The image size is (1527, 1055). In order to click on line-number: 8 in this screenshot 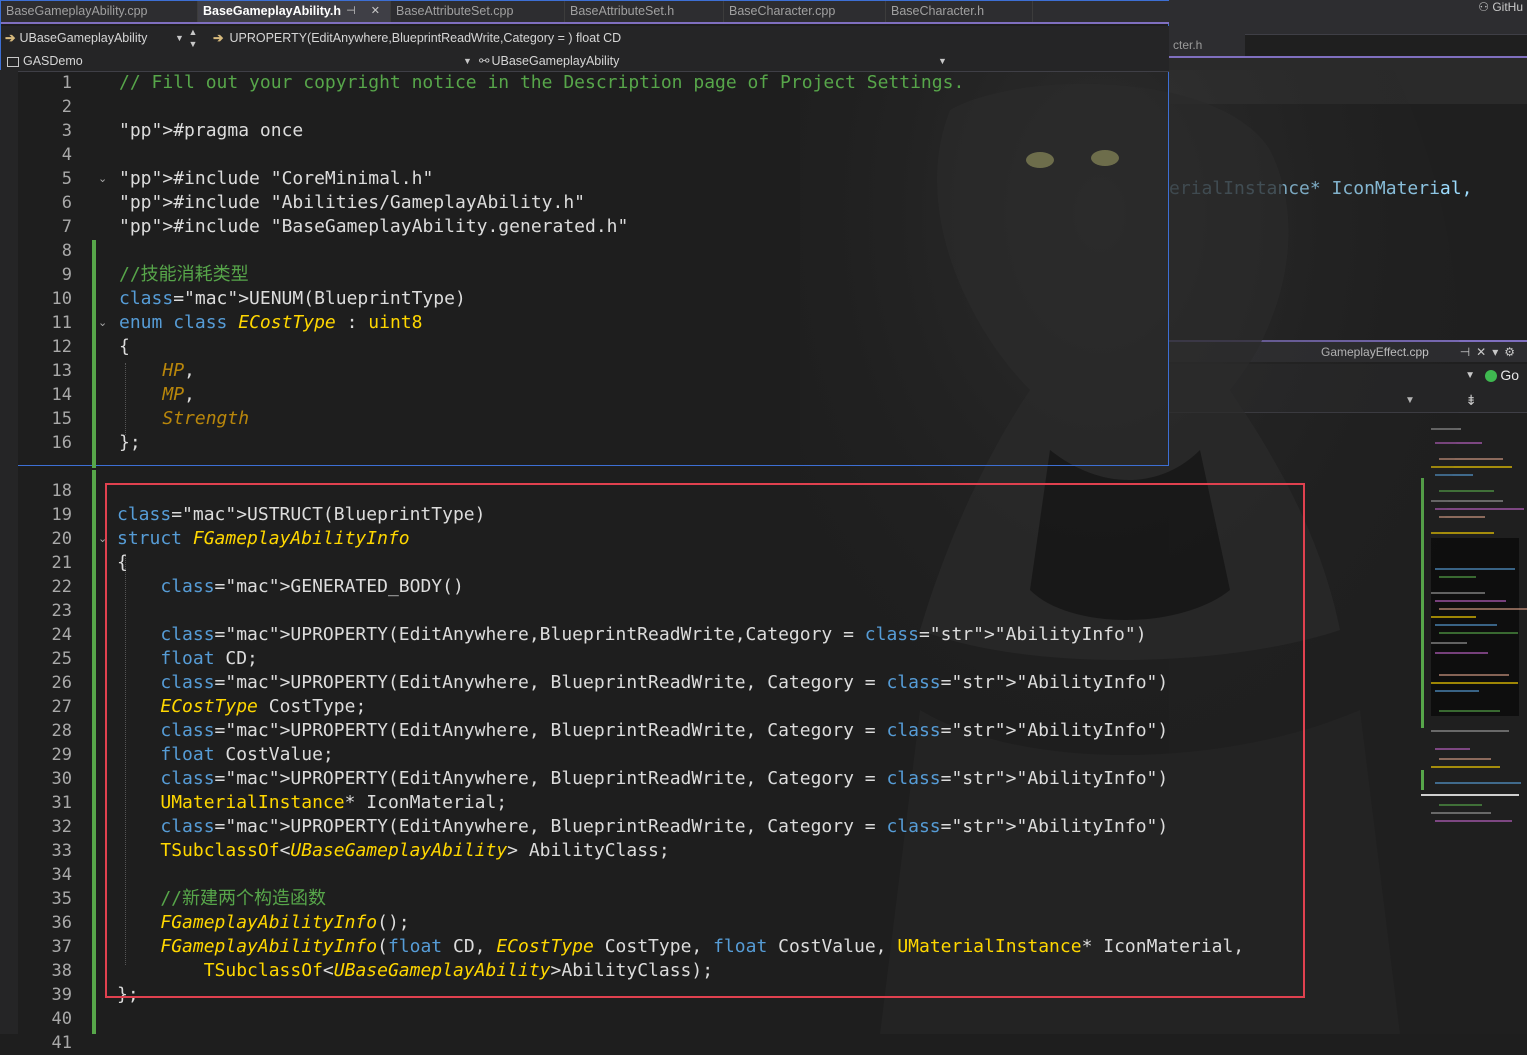, I will do `click(66, 251)`.